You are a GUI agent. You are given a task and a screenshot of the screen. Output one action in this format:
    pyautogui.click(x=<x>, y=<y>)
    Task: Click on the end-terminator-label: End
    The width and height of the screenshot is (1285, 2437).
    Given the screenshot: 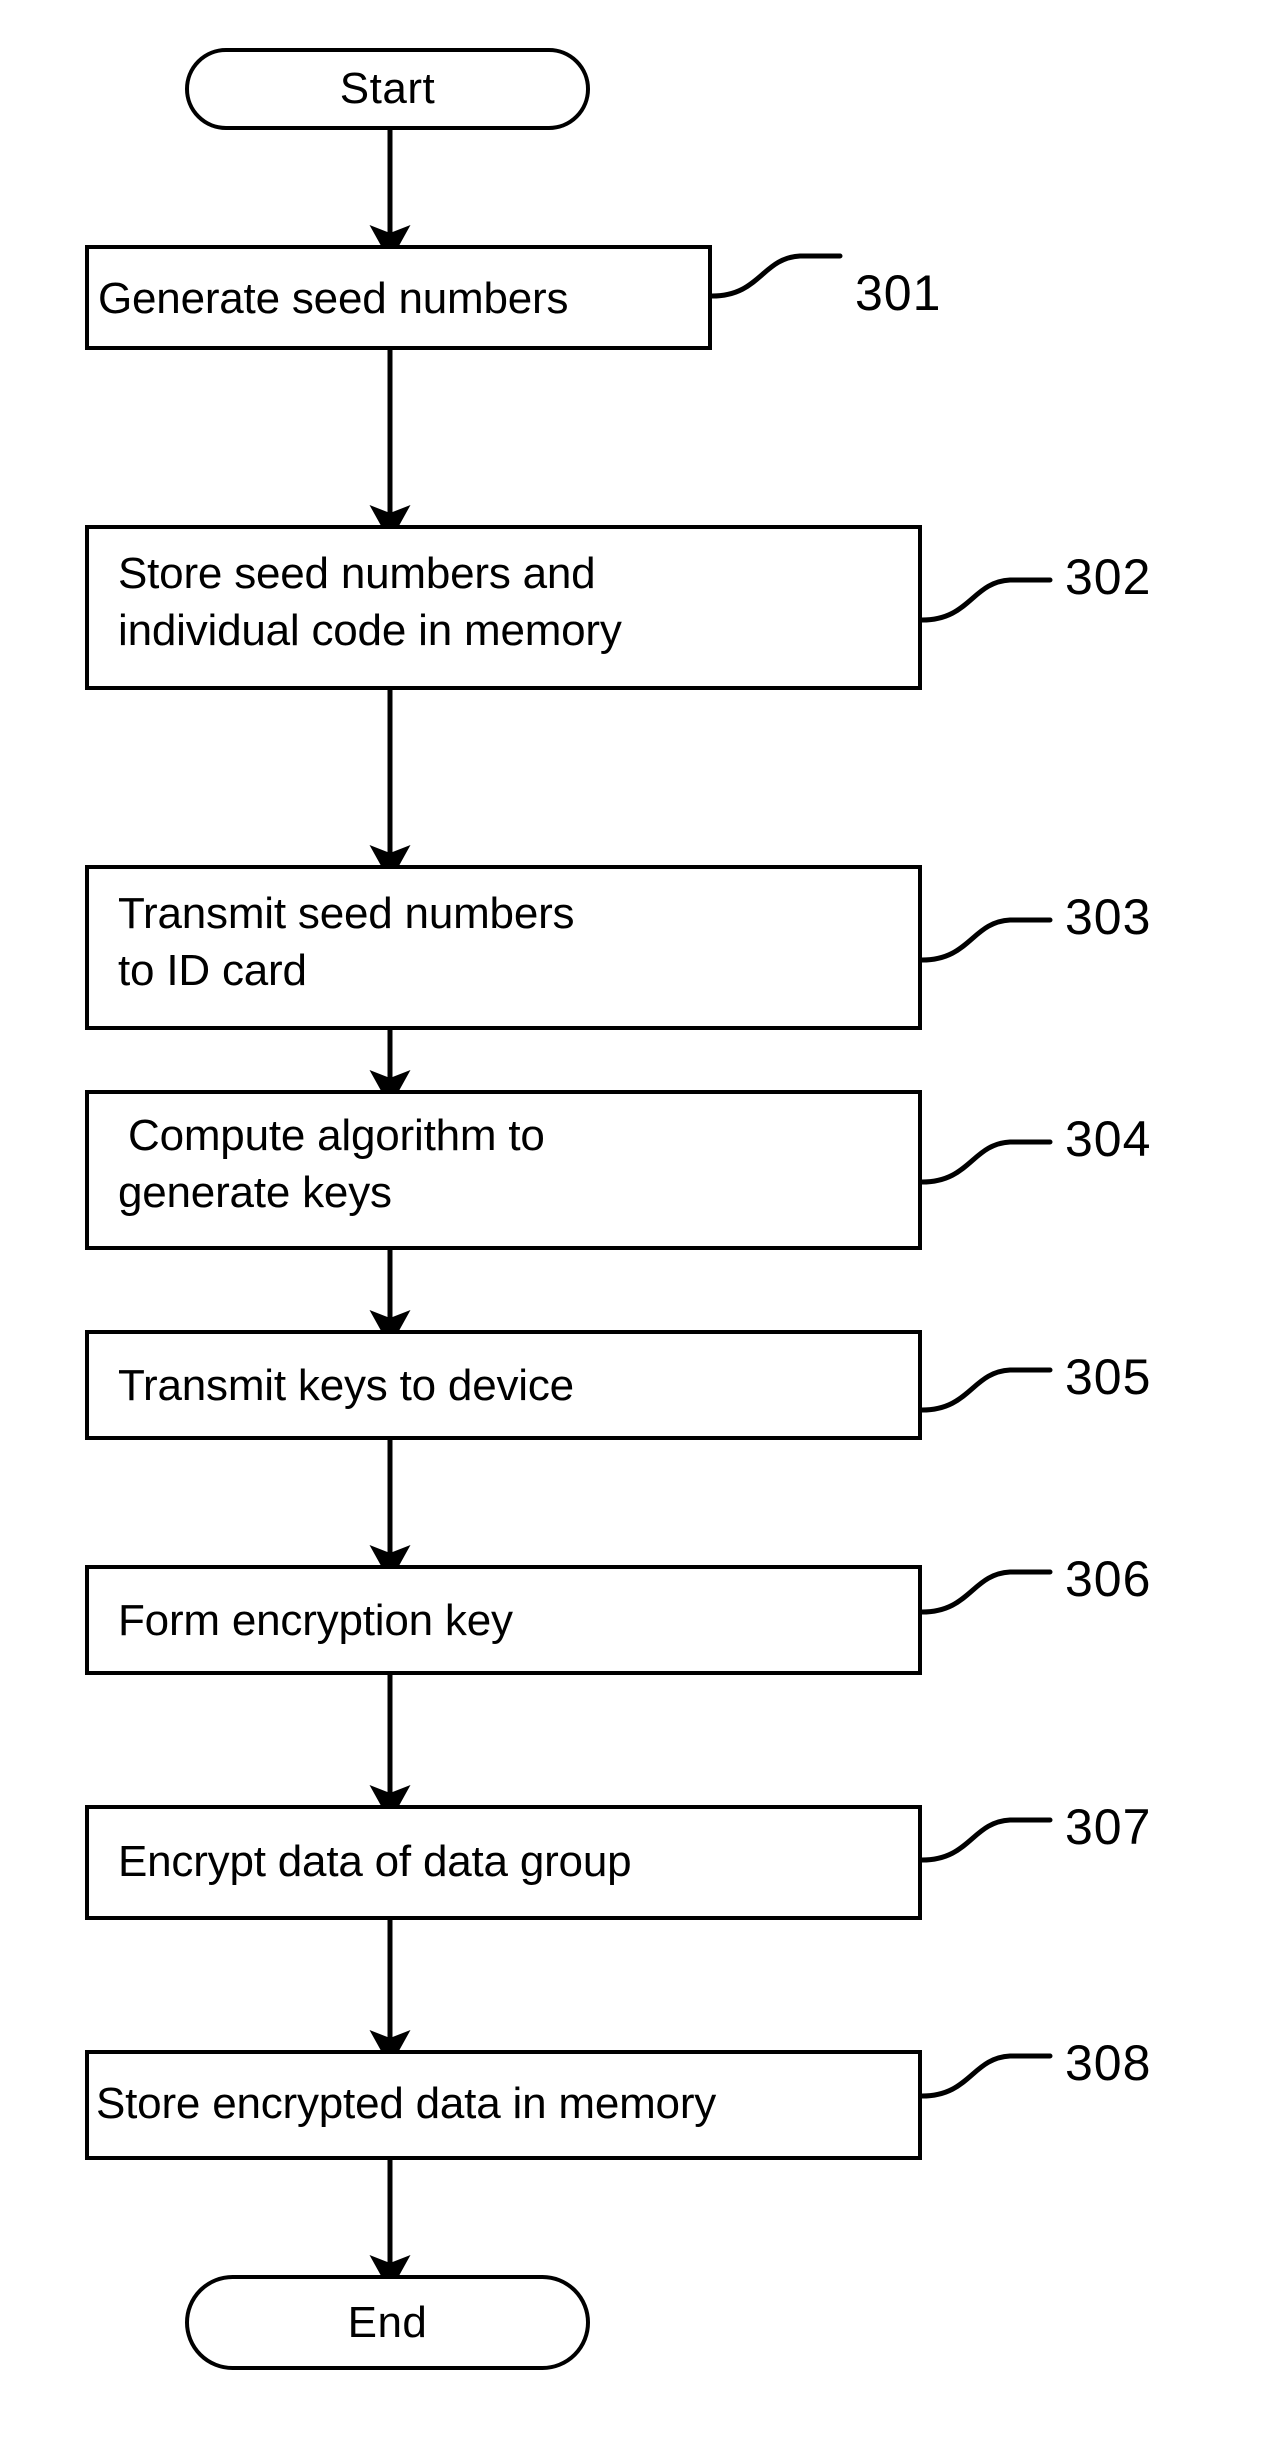 What is the action you would take?
    pyautogui.click(x=387, y=2322)
    